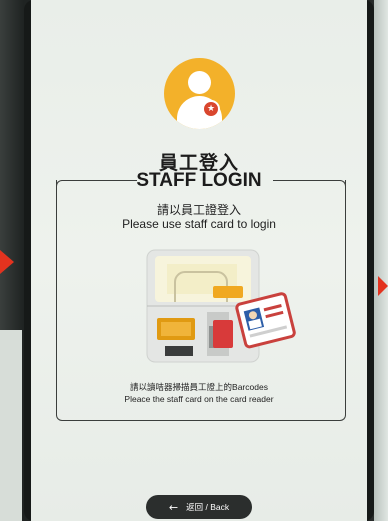  I want to click on red-arrow-left-icon, so click(7, 262).